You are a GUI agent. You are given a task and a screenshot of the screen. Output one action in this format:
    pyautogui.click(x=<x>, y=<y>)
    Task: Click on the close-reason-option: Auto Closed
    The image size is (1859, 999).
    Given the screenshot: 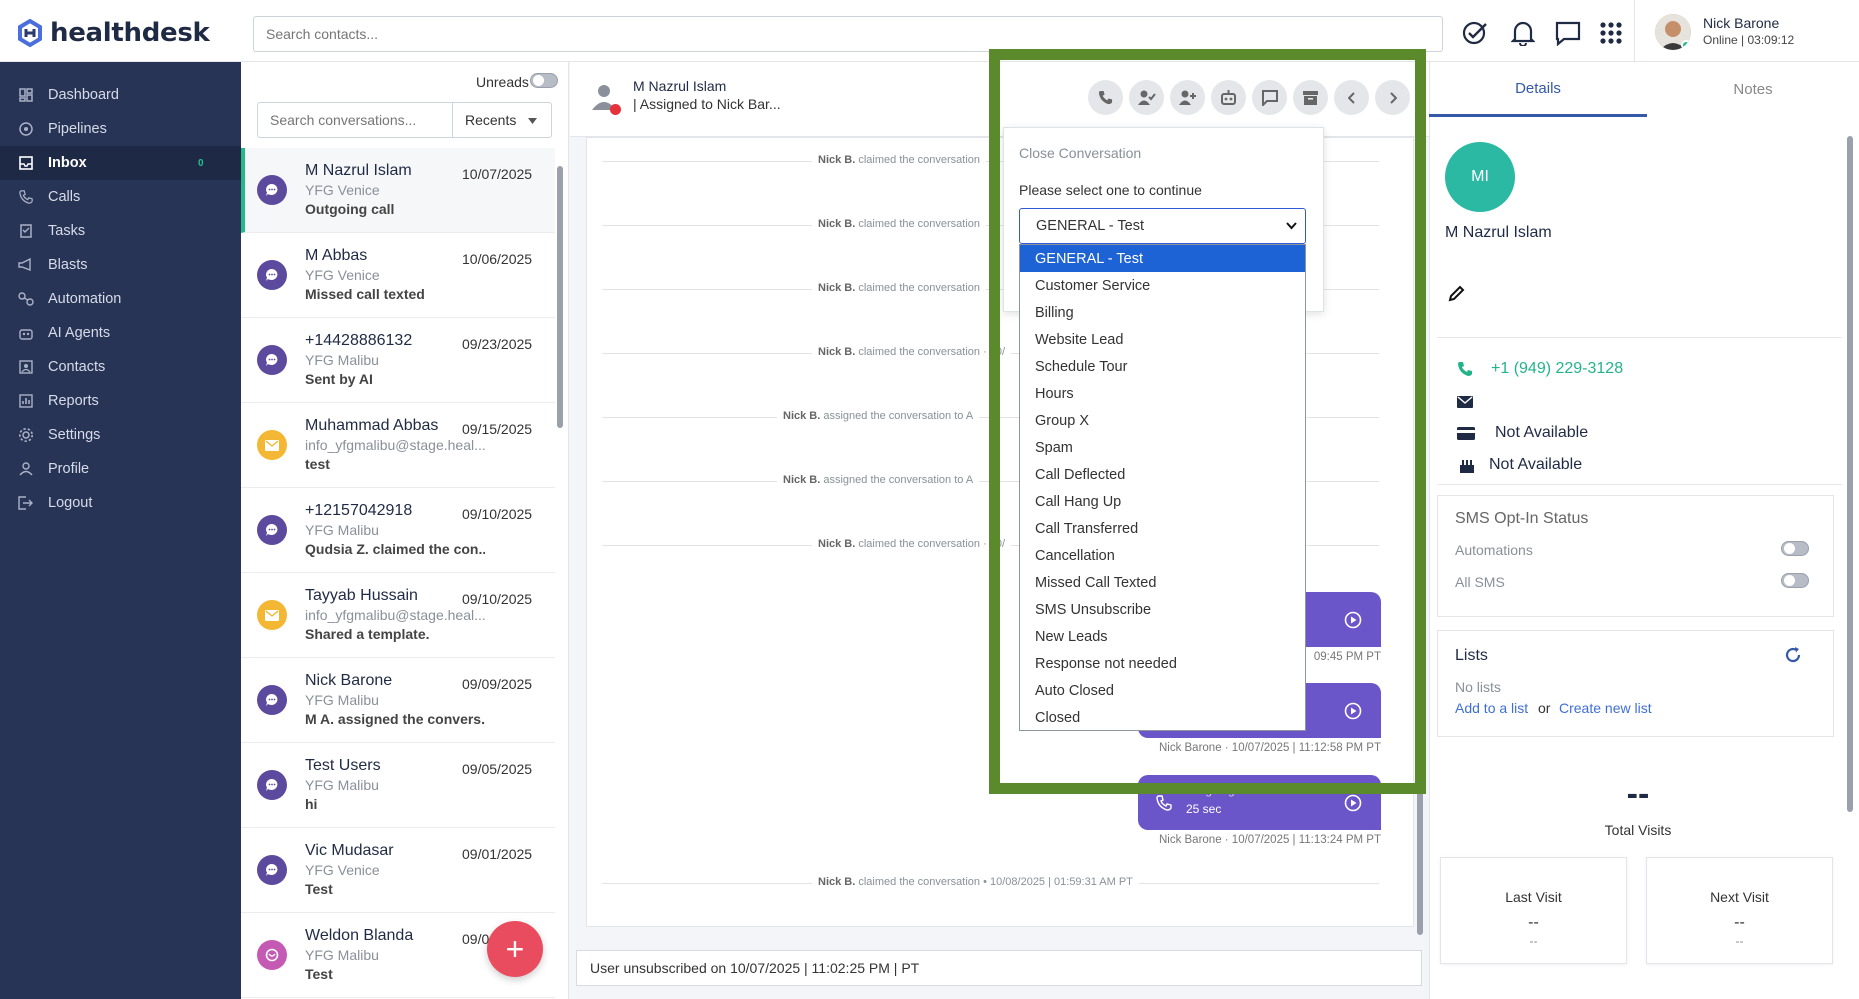 What is the action you would take?
    pyautogui.click(x=1162, y=690)
    